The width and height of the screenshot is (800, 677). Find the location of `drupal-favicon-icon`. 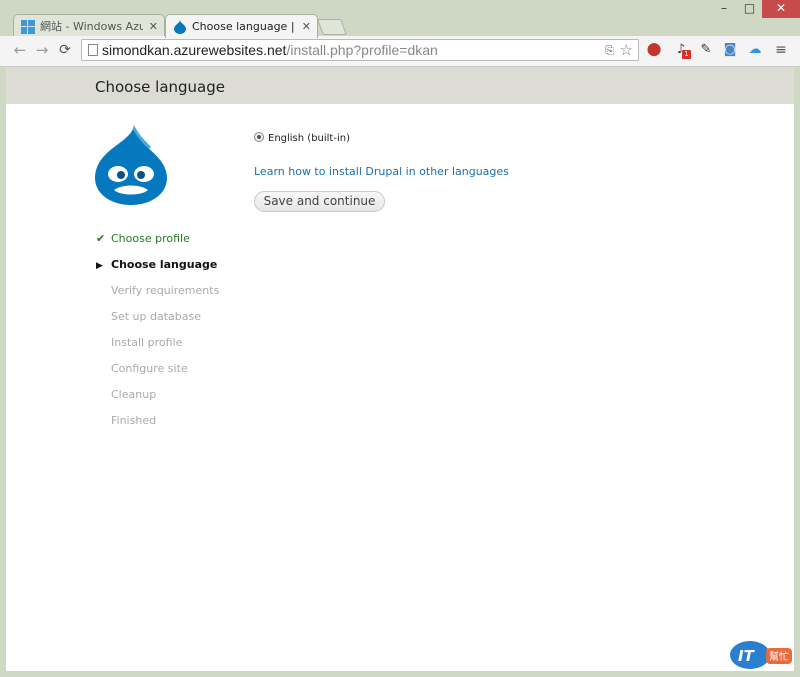

drupal-favicon-icon is located at coordinates (180, 27).